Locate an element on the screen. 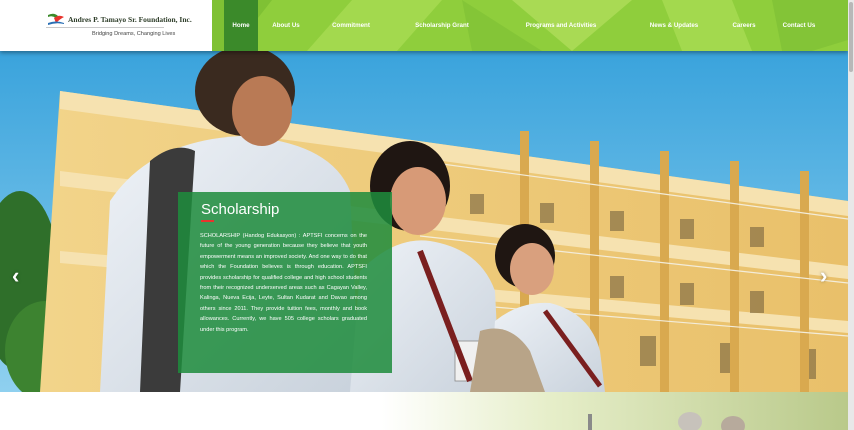 This screenshot has height=430, width=854. nav-item-news-updates: News & Updates is located at coordinates (674, 25).